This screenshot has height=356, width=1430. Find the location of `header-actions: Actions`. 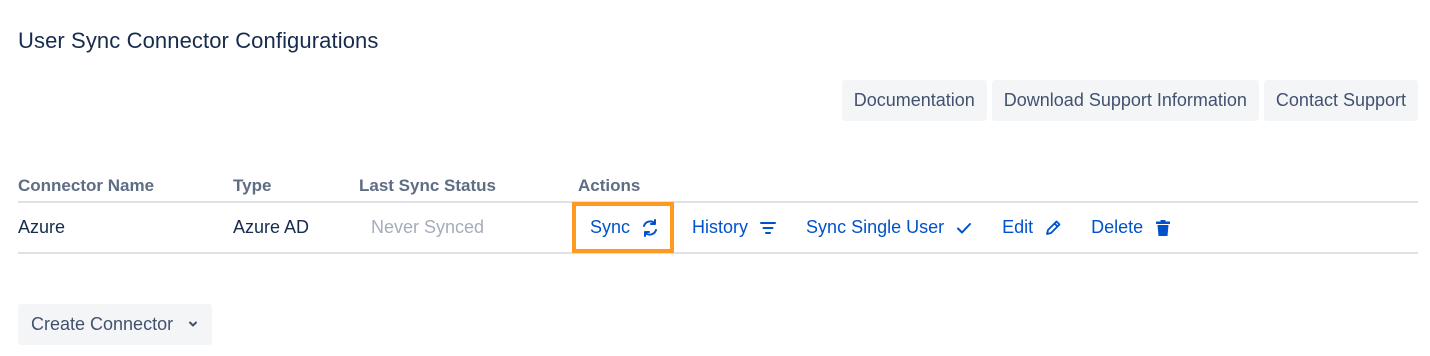

header-actions: Actions is located at coordinates (609, 185).